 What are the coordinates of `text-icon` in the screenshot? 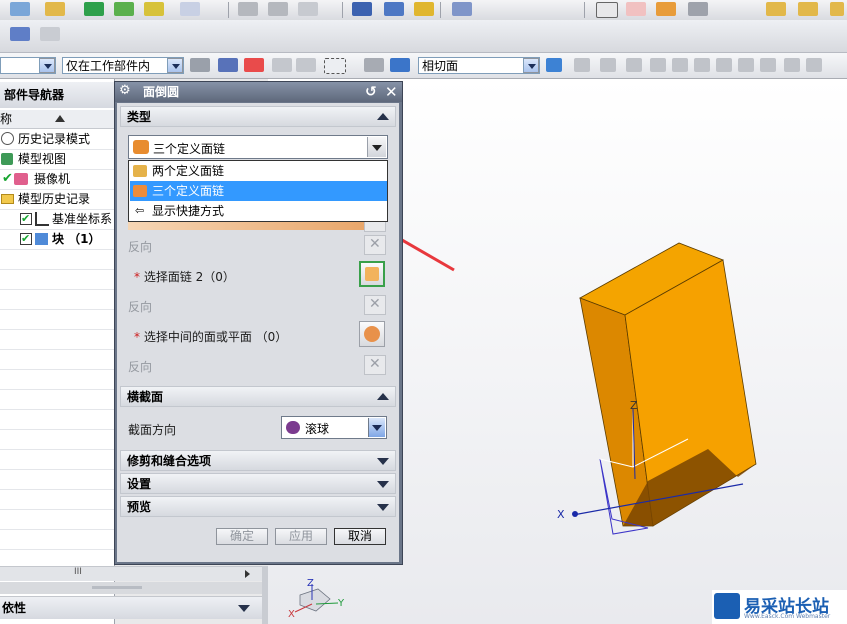 It's located at (190, 9).